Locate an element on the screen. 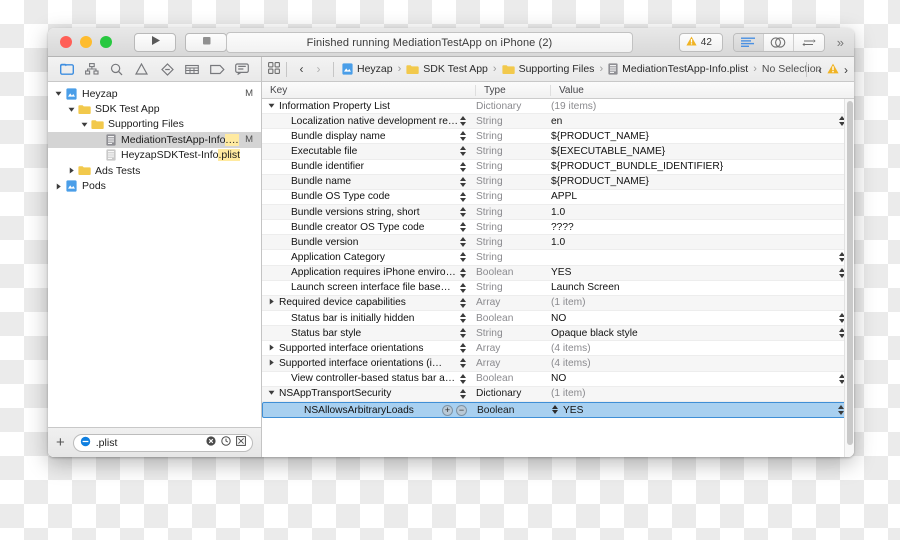 This screenshot has height=540, width=900. related-items-icon is located at coordinates (274, 69).